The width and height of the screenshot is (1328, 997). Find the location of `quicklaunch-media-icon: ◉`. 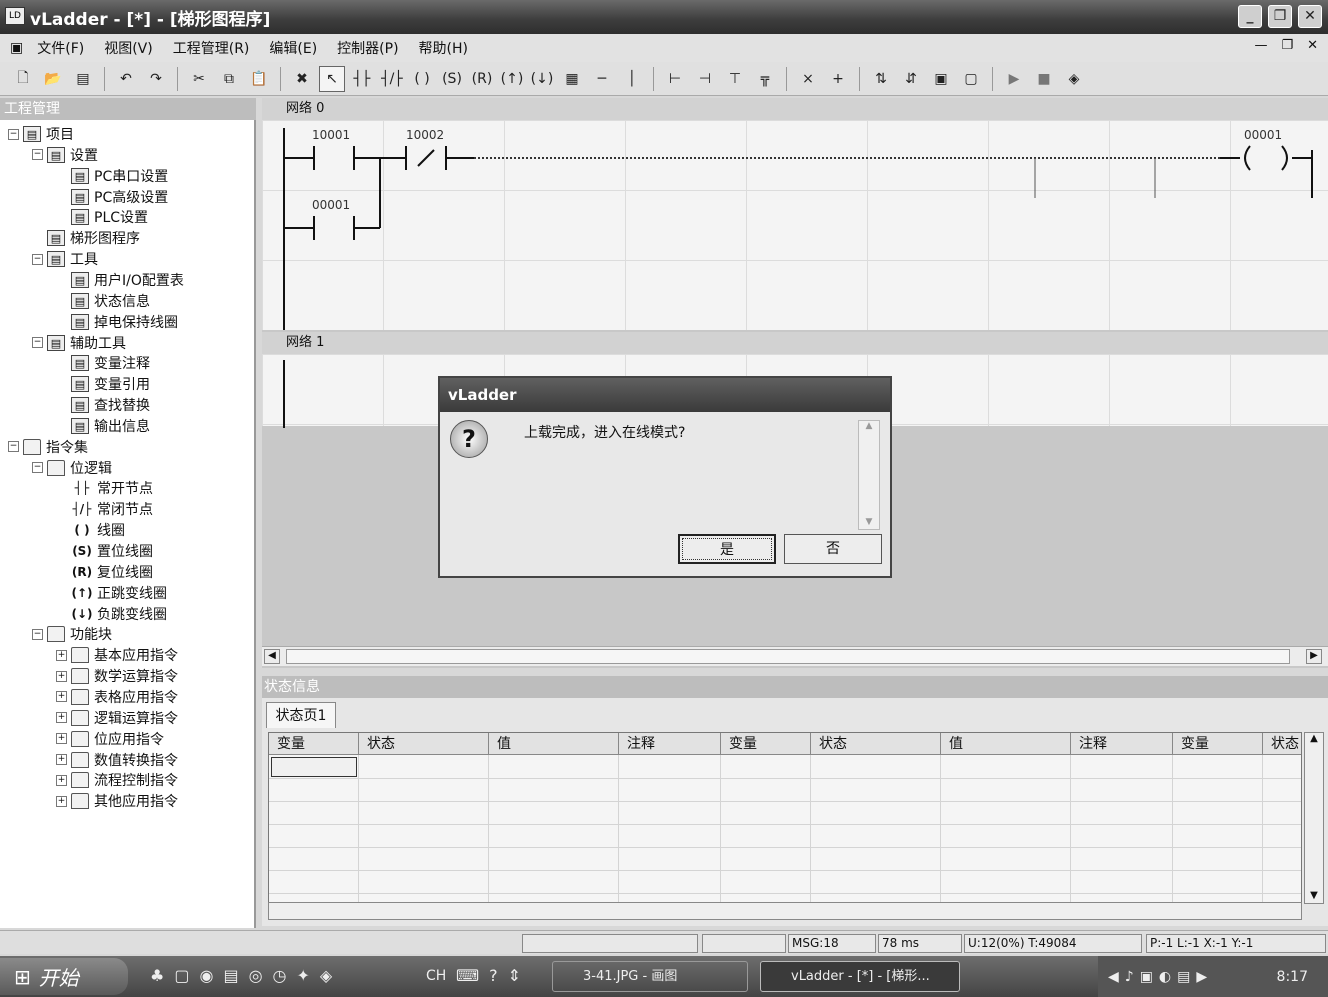

quicklaunch-media-icon: ◉ is located at coordinates (206, 975).